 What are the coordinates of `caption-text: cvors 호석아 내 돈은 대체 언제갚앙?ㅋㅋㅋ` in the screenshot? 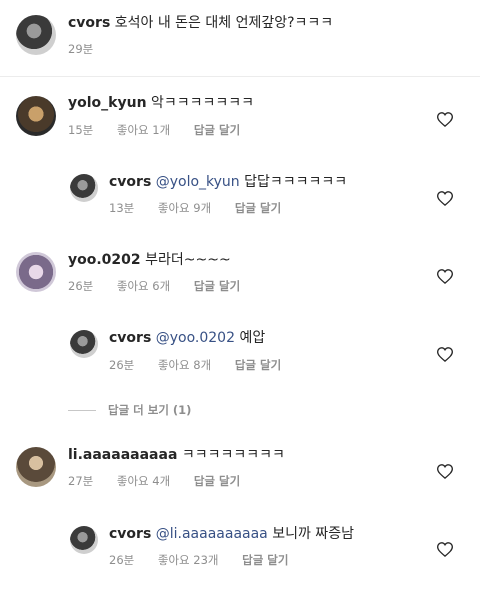 It's located at (200, 23).